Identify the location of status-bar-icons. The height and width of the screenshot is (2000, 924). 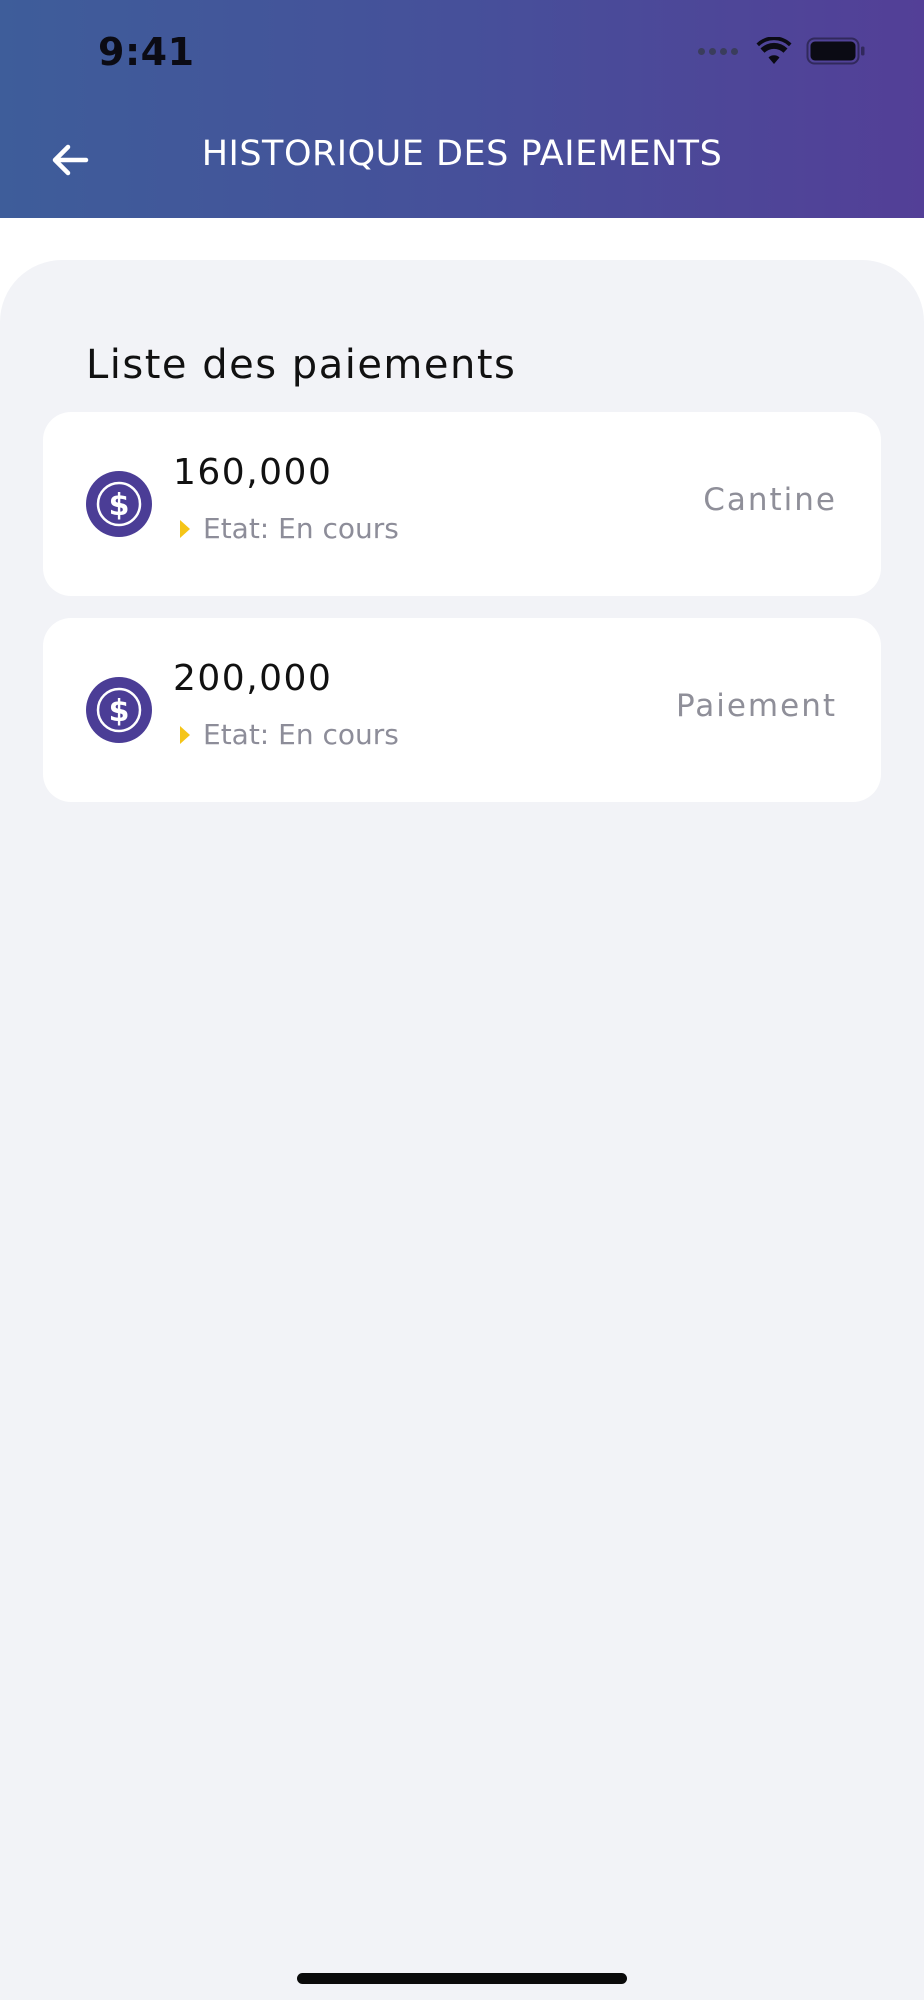
(782, 51).